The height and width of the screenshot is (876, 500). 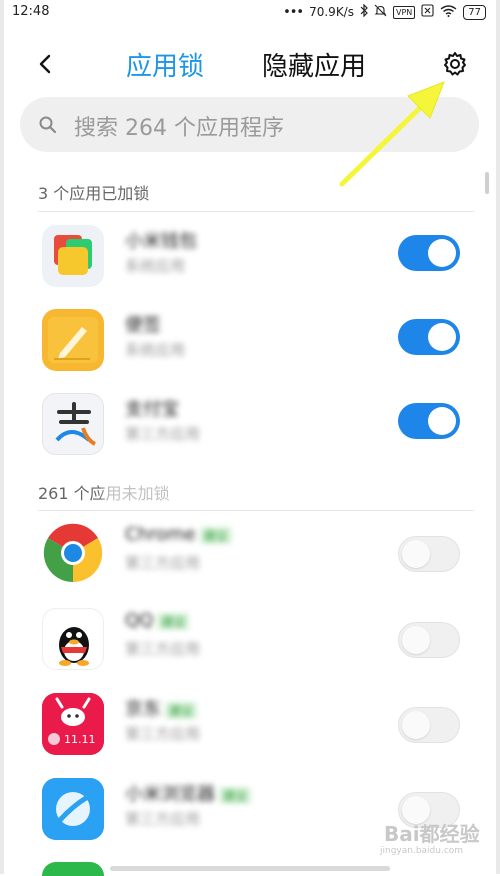 What do you see at coordinates (314, 64) in the screenshot?
I see `tab-hidden-apps: 隐藏应用` at bounding box center [314, 64].